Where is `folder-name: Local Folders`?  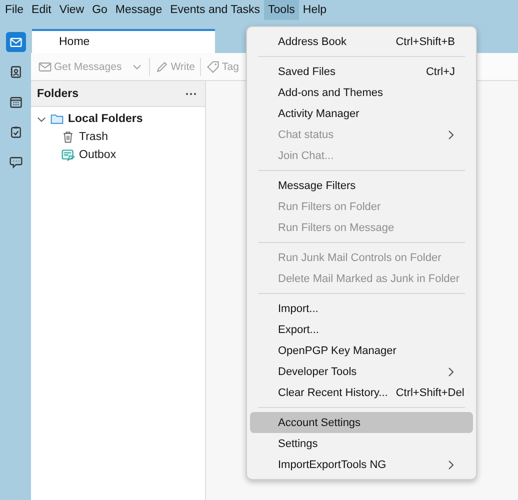 folder-name: Local Folders is located at coordinates (105, 119).